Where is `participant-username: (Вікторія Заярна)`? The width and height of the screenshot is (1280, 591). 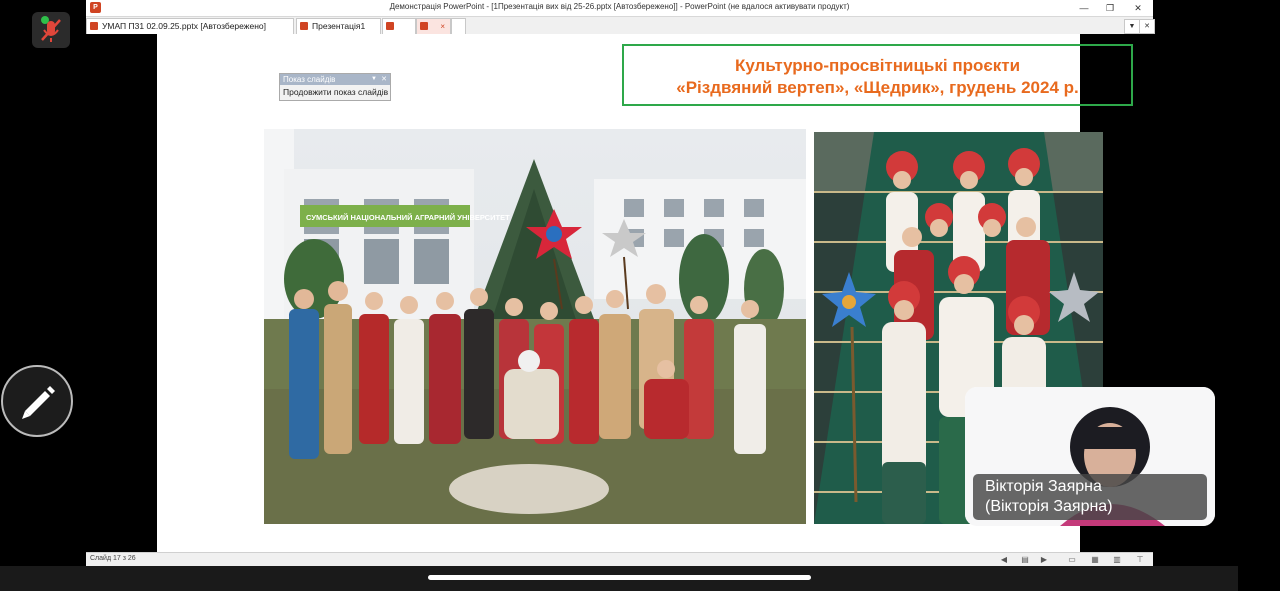
participant-username: (Вікторія Заярна) is located at coordinates (1049, 506).